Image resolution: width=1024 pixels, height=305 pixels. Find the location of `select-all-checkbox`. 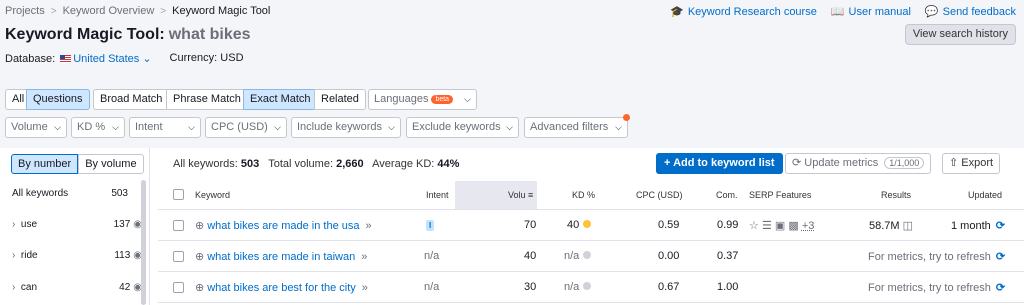

select-all-checkbox is located at coordinates (178, 194).